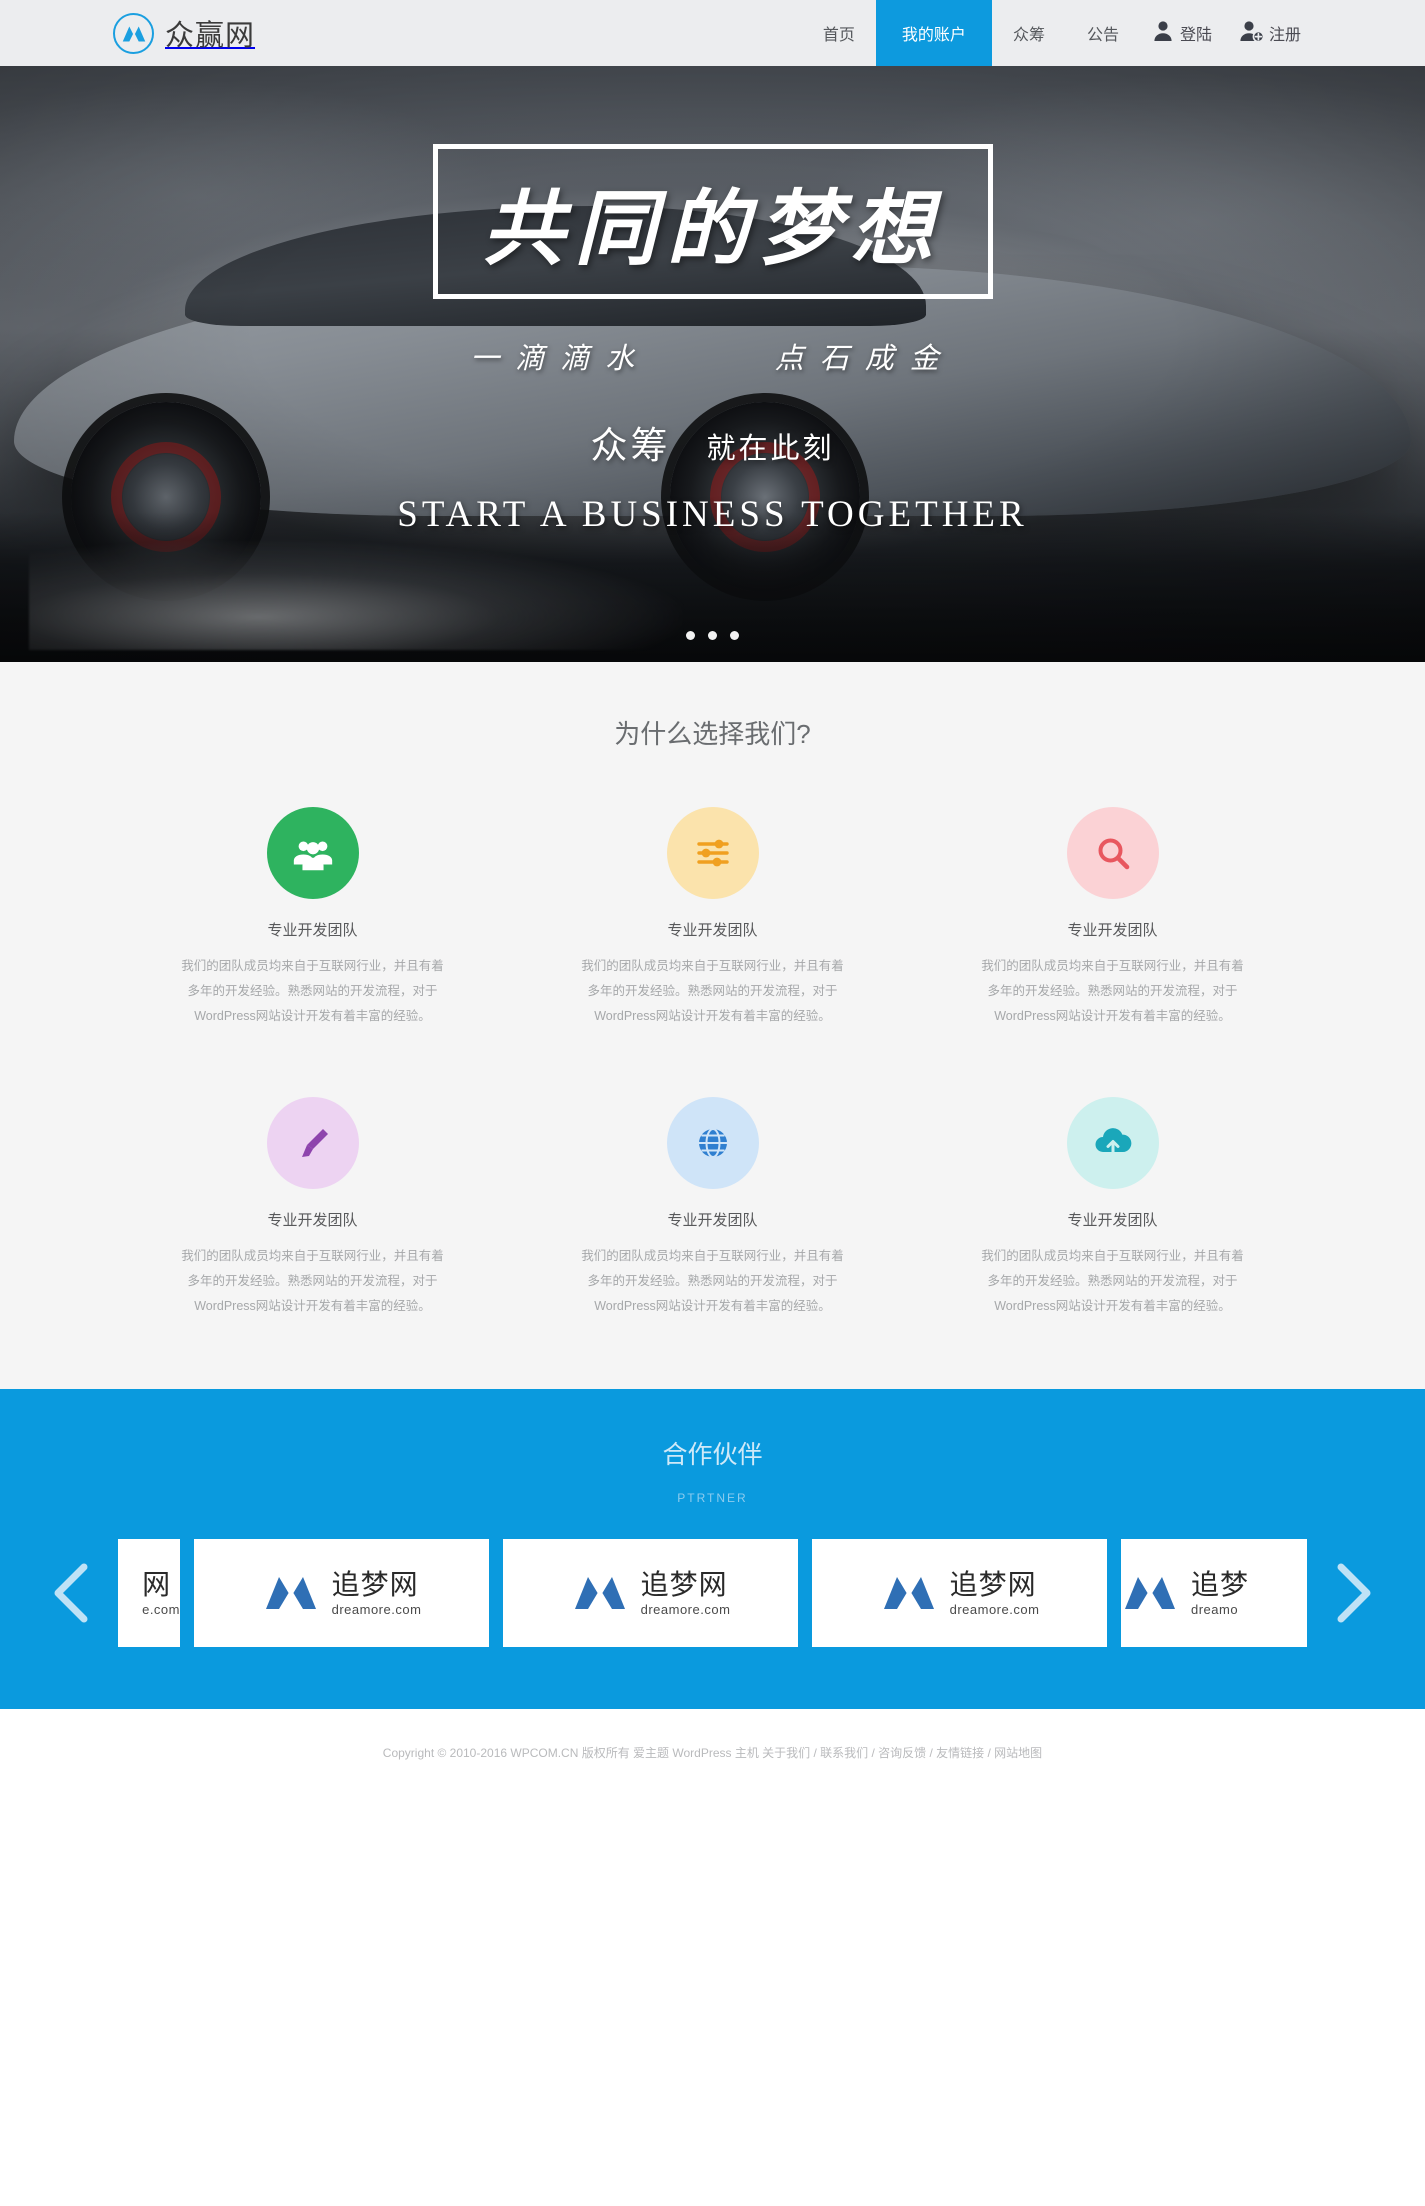  Describe the element at coordinates (312, 853) in the screenshot. I see `users-group-icon` at that location.